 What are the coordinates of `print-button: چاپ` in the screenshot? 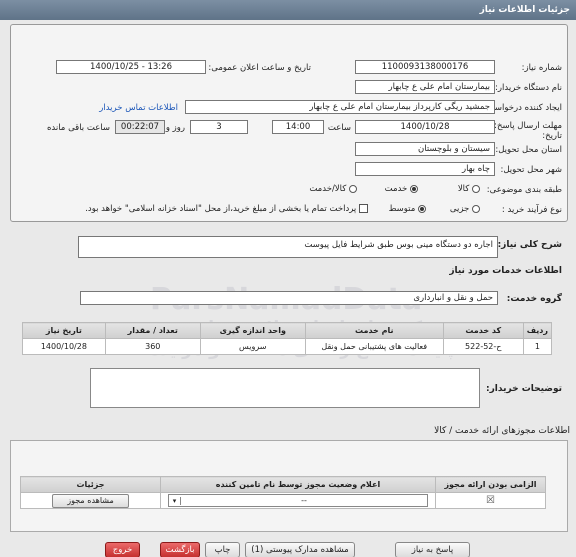 It's located at (222, 549).